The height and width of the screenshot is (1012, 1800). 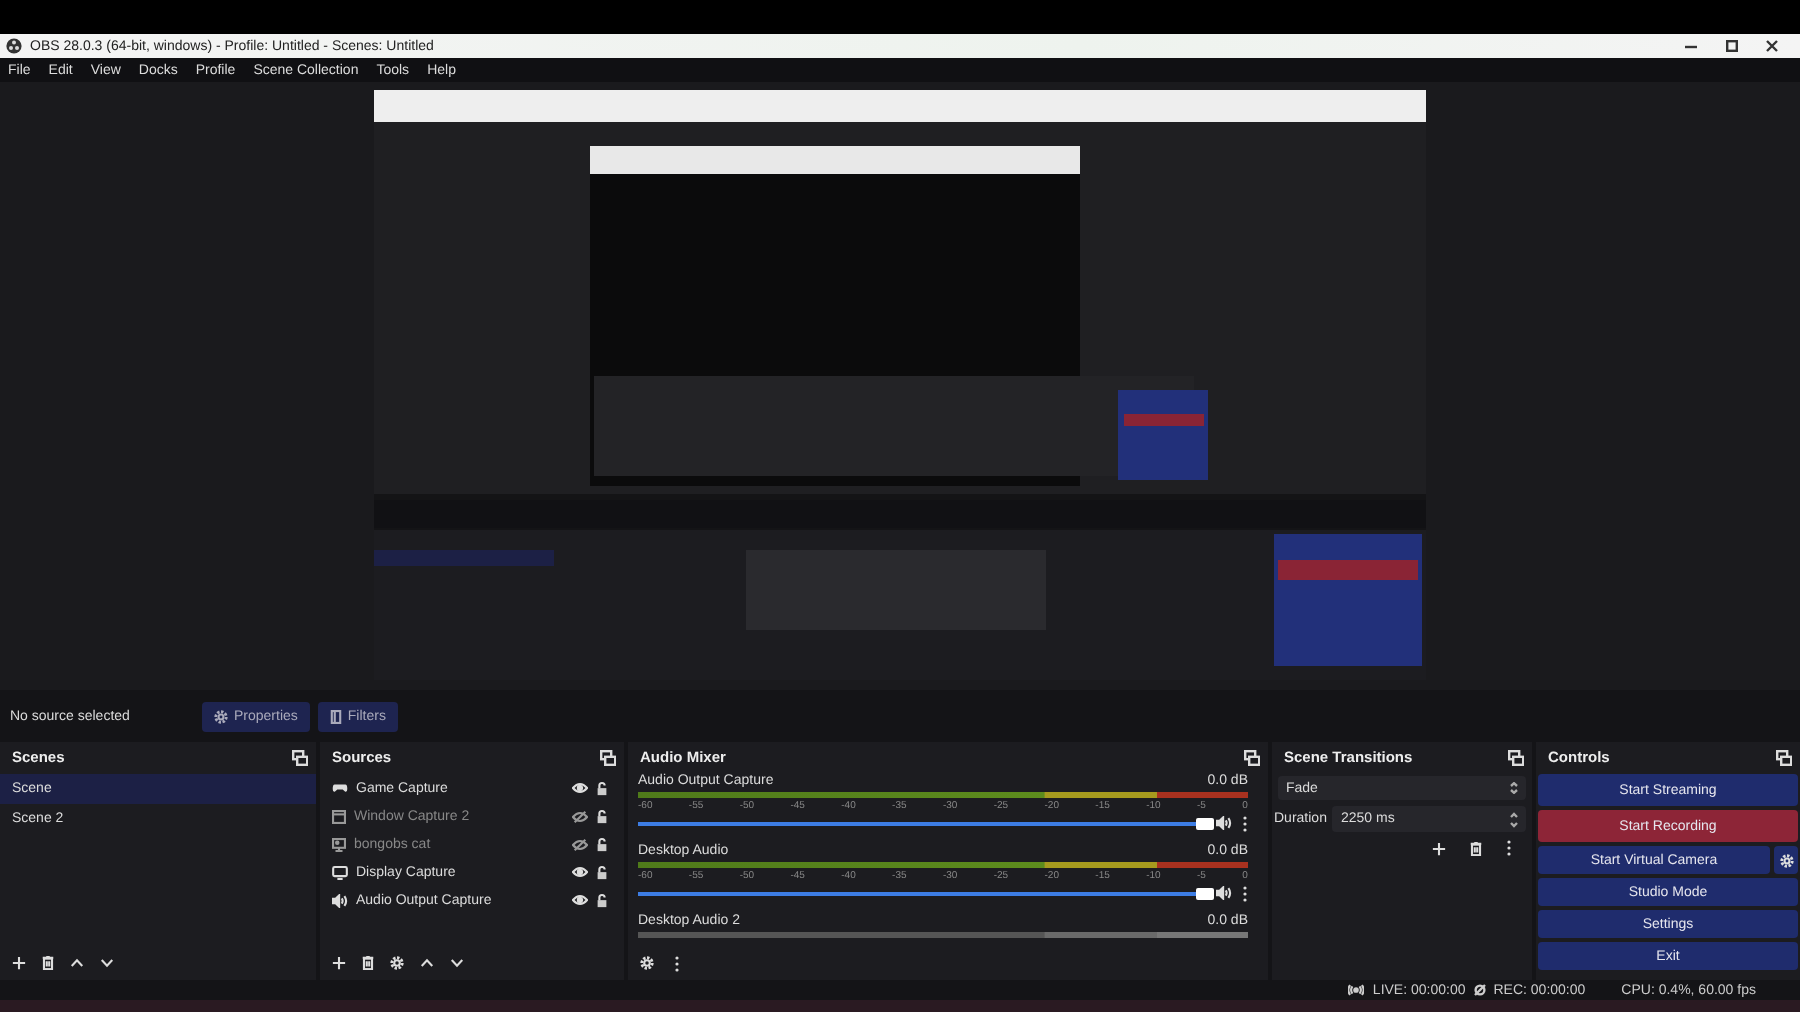 I want to click on picture-frame-icon, so click(x=339, y=844).